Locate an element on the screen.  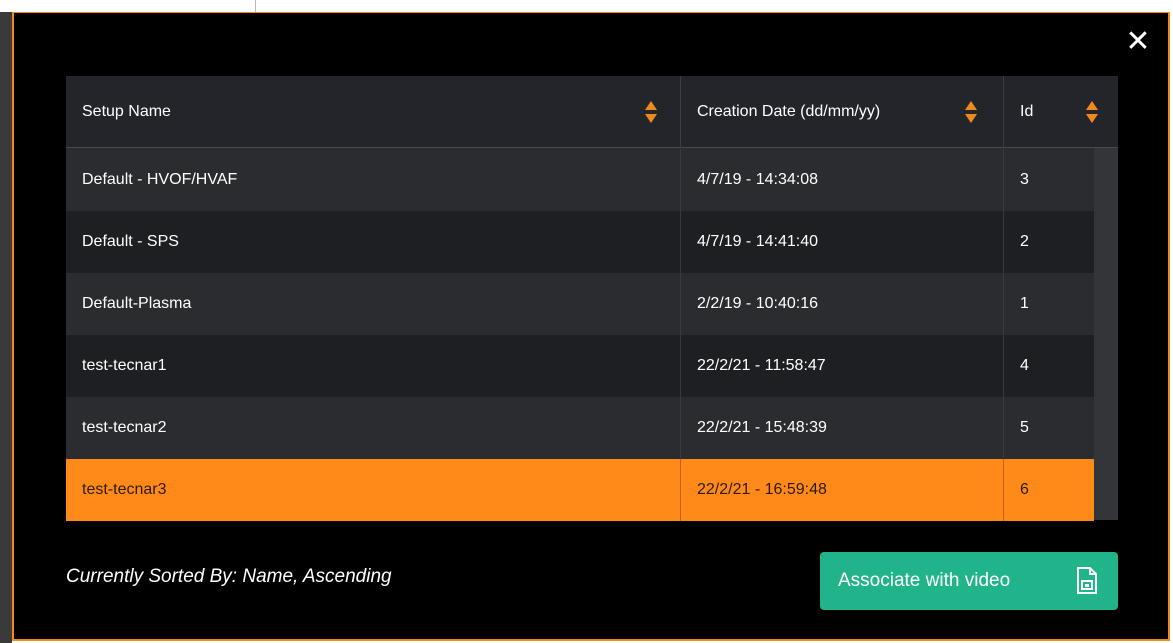
cell-id: 6 is located at coordinates (1024, 489).